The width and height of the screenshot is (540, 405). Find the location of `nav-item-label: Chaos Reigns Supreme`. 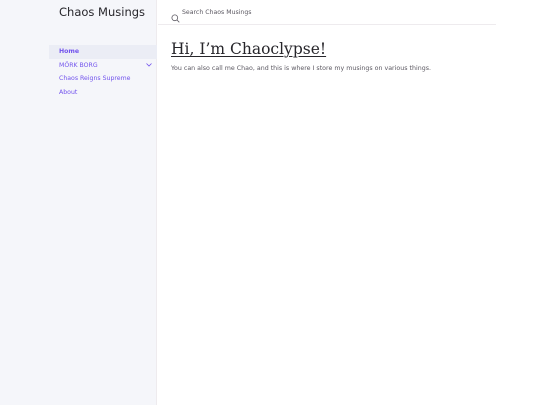

nav-item-label: Chaos Reigns Supreme is located at coordinates (95, 78).